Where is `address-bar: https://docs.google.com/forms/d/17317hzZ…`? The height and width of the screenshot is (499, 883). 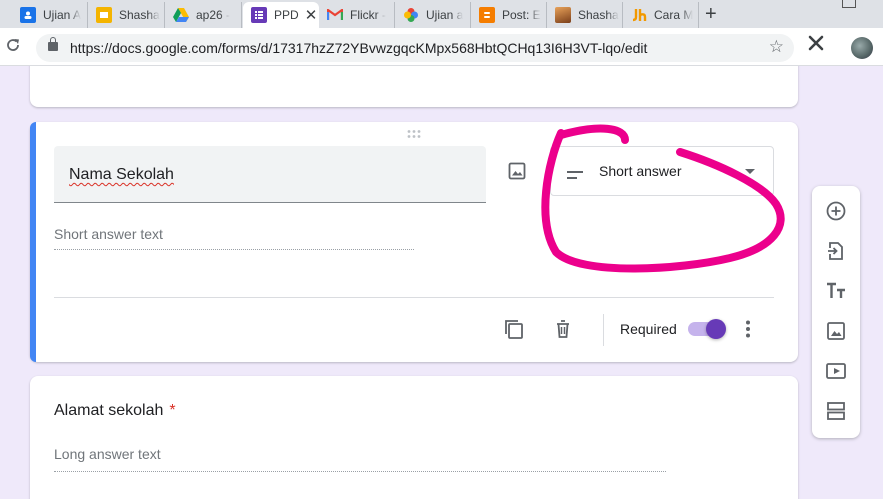
address-bar: https://docs.google.com/forms/d/17317hzZ… is located at coordinates (415, 48).